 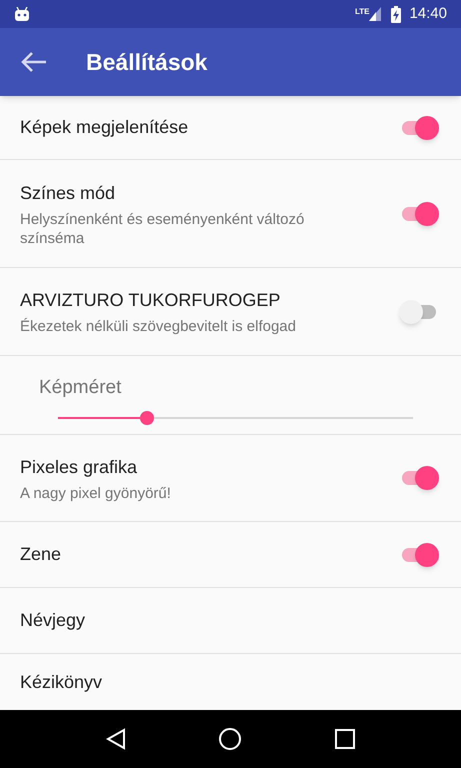 What do you see at coordinates (151, 300) in the screenshot?
I see `setting-title: ARVIZTURO TUKORFUROGEP` at bounding box center [151, 300].